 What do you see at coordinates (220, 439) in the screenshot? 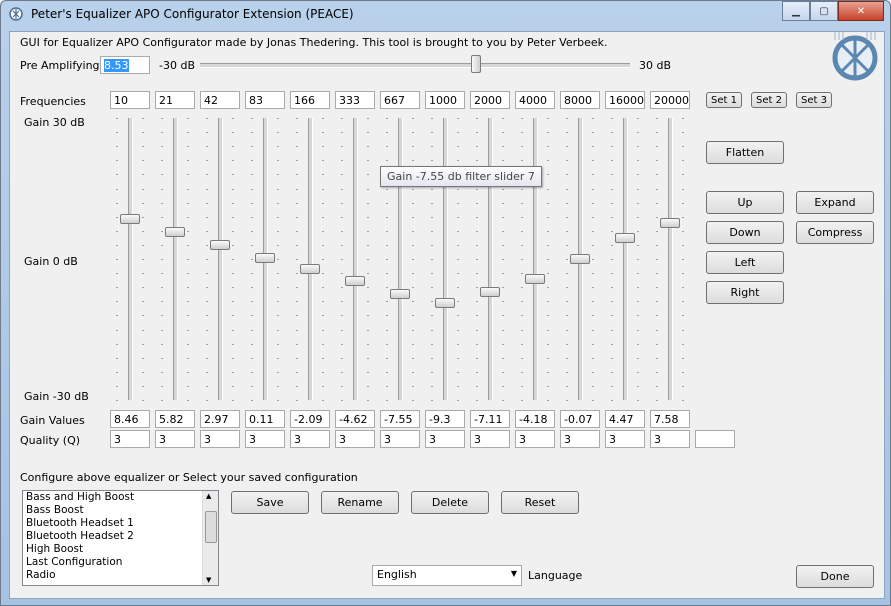
I see `quality-field-3: 3` at bounding box center [220, 439].